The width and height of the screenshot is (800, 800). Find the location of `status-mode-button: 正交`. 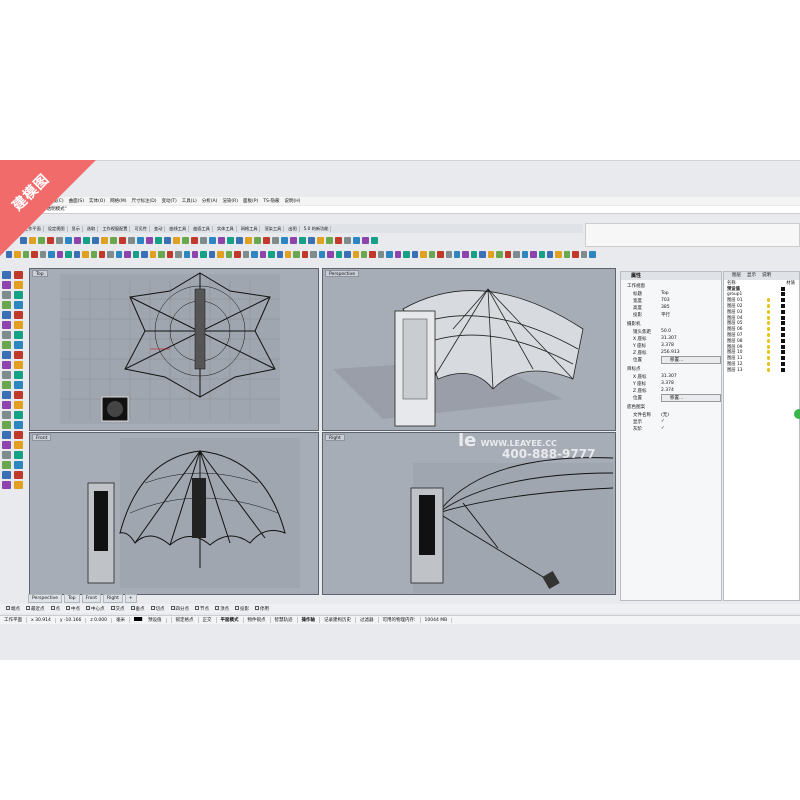

status-mode-button: 正交 is located at coordinates (208, 620).